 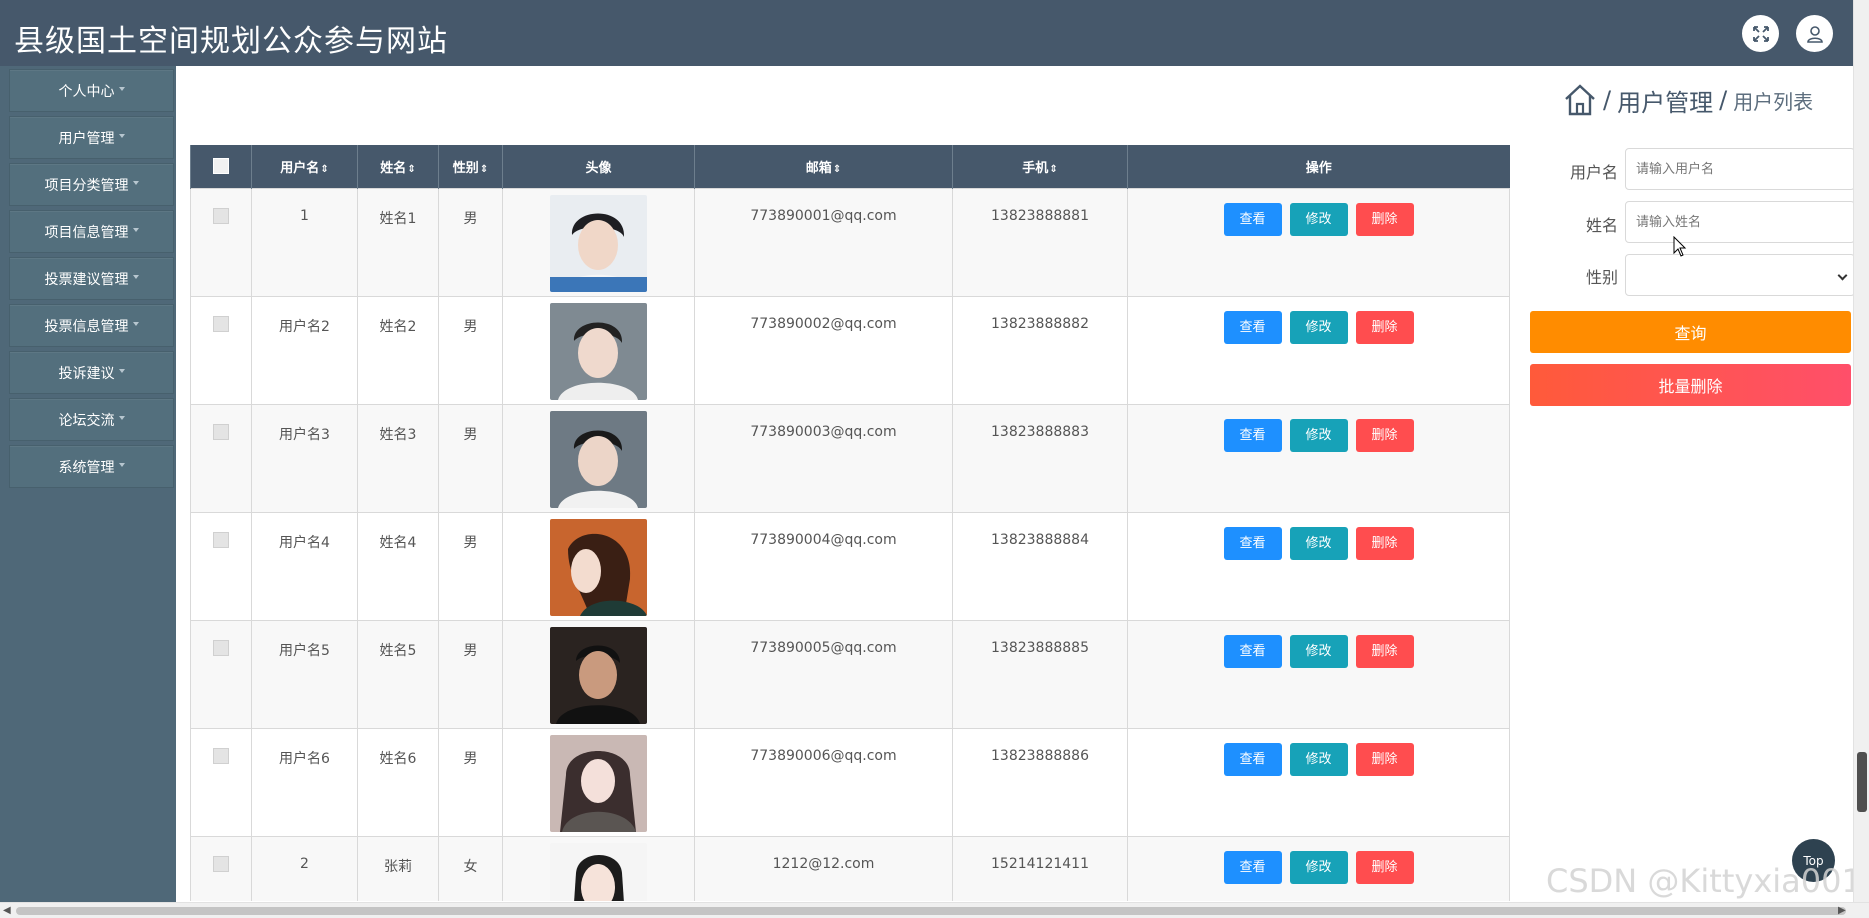 I want to click on fullscreen-button, so click(x=1760, y=33).